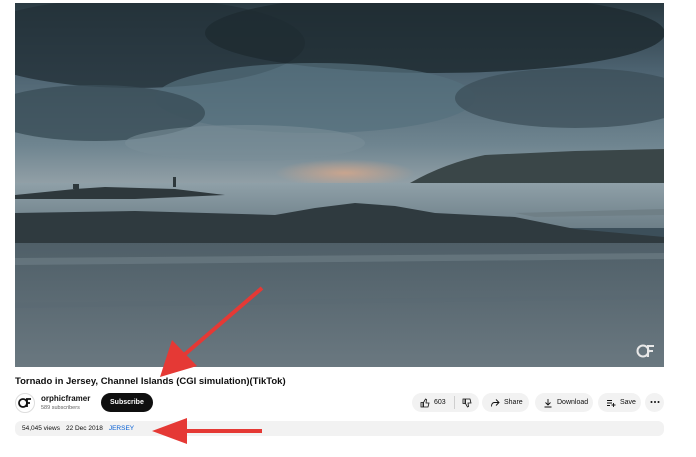  Describe the element at coordinates (646, 351) in the screenshot. I see `channel-logo-watermark-icon` at that location.